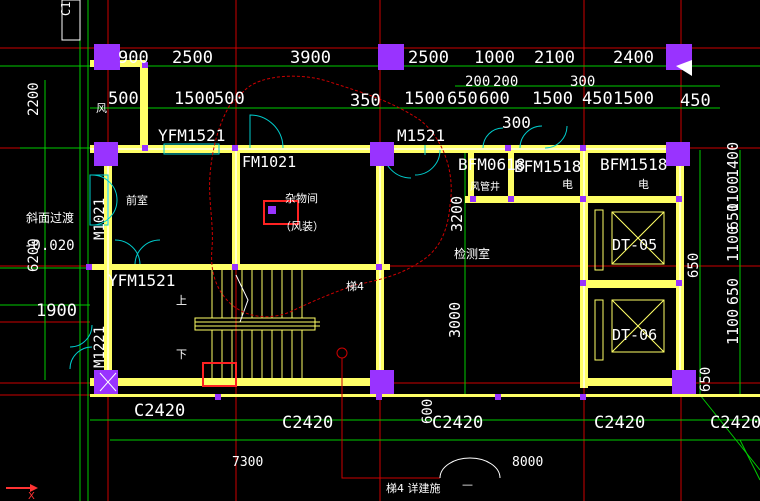 Image resolution: width=760 pixels, height=501 pixels. What do you see at coordinates (365, 101) in the screenshot?
I see `dim-text: 350` at bounding box center [365, 101].